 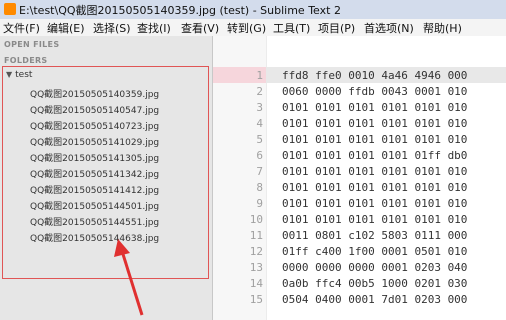 What do you see at coordinates (256, 219) in the screenshot?
I see `line-number: 10` at bounding box center [256, 219].